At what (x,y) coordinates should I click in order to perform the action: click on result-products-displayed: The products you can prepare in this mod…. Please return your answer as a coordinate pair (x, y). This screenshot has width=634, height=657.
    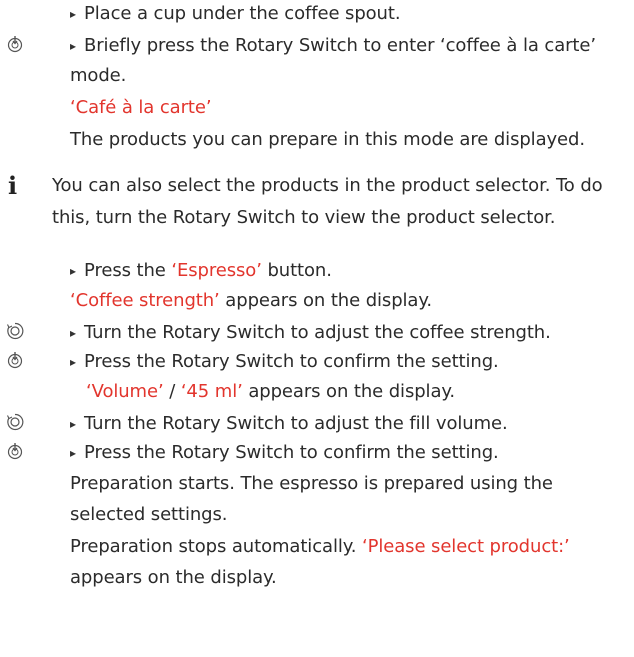
    Looking at the image, I should click on (327, 139).